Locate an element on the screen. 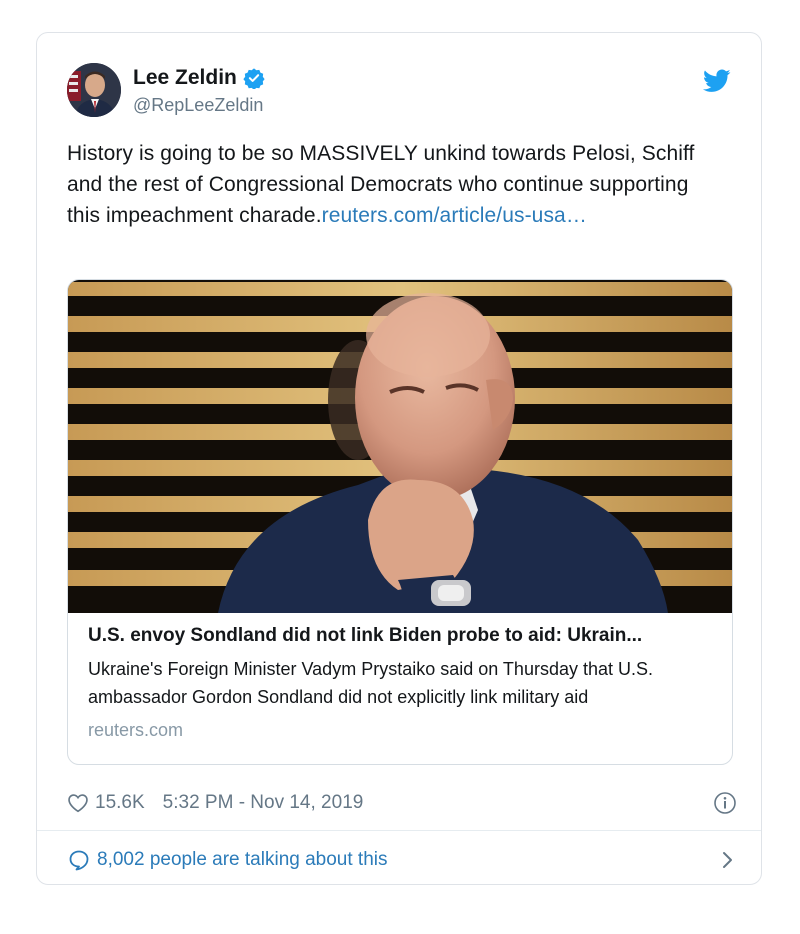 The width and height of the screenshot is (800, 934). talking-count-label: 8,002 people are talking about this is located at coordinates (242, 859).